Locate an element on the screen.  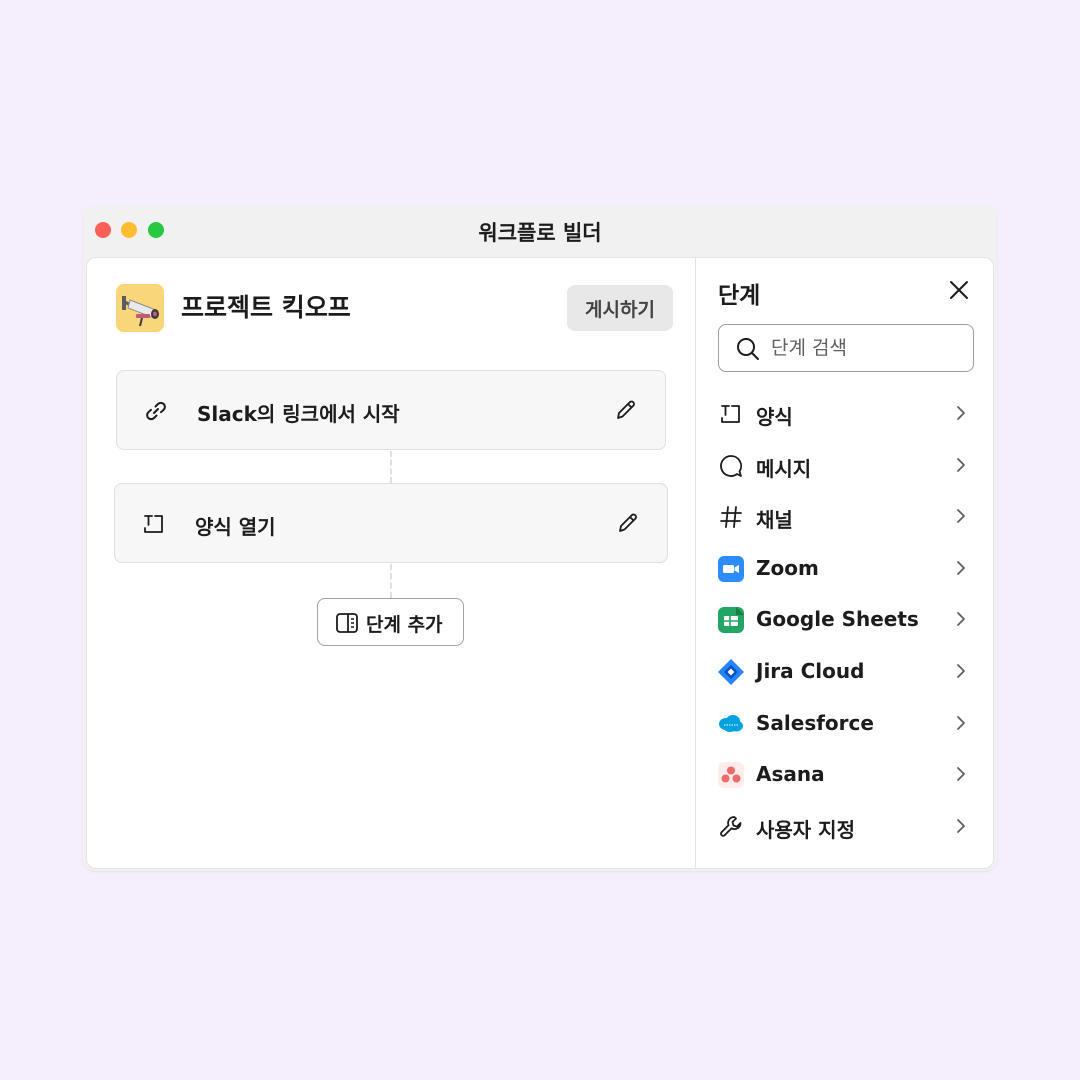
list-item-custom: 사용자 지정 is located at coordinates (844, 827).